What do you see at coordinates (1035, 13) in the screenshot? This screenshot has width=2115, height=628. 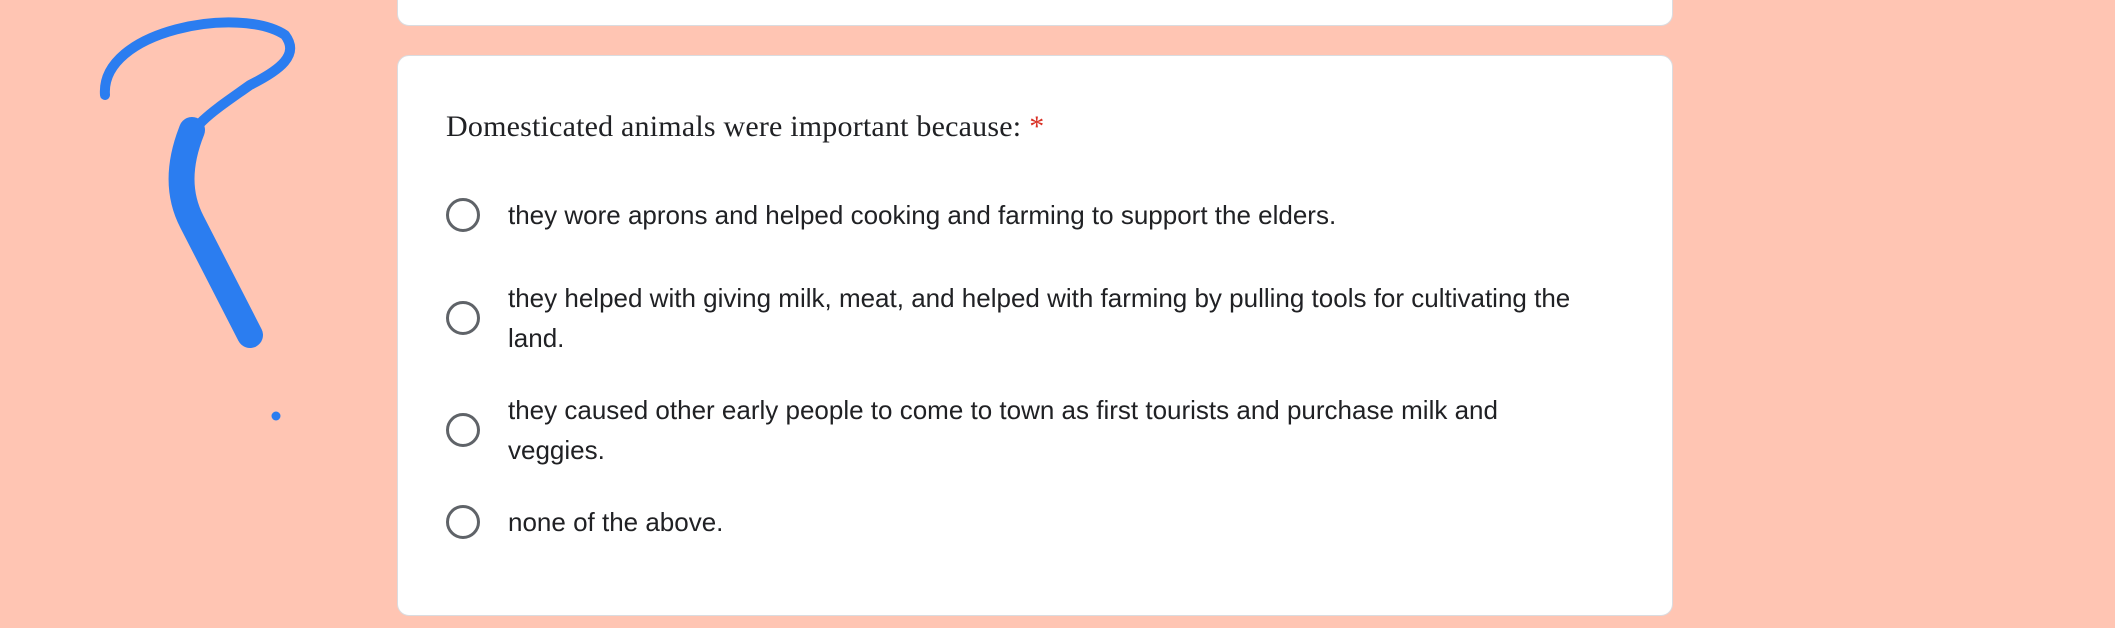 I see `previous-question-card` at bounding box center [1035, 13].